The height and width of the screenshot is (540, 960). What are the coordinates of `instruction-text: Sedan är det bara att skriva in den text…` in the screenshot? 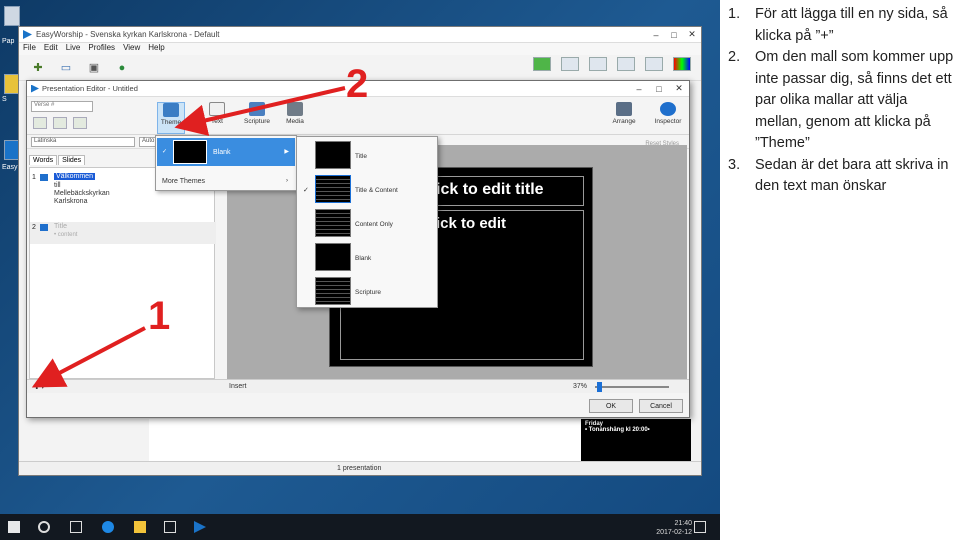 It's located at (852, 175).